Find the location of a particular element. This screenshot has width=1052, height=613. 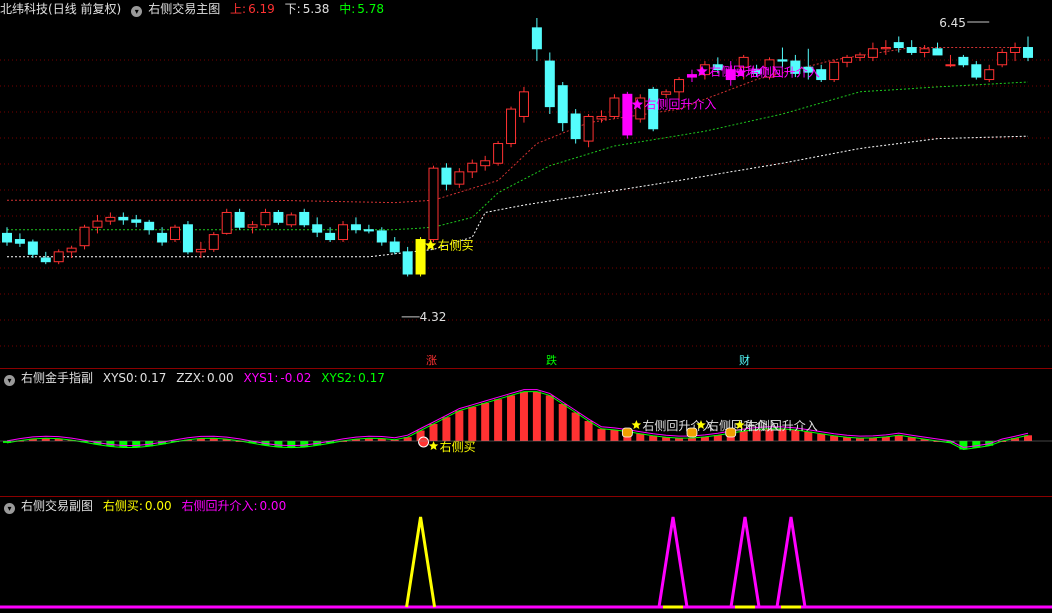

event-tag-label: 跌 is located at coordinates (551, 360).